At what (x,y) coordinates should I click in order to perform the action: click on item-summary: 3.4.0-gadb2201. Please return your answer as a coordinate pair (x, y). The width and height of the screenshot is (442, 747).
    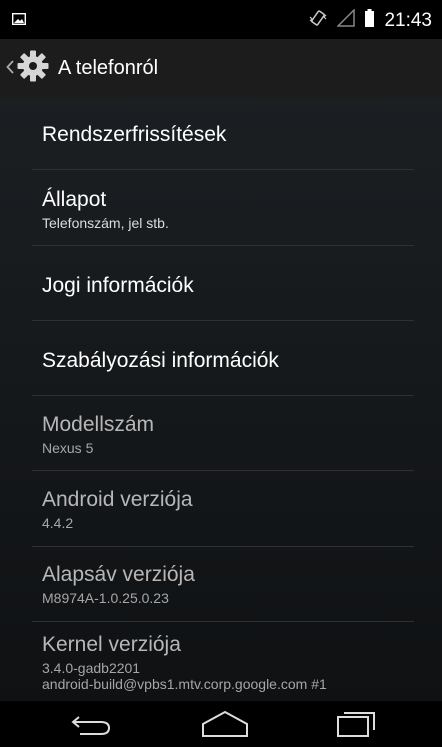
    Looking at the image, I should click on (91, 668).